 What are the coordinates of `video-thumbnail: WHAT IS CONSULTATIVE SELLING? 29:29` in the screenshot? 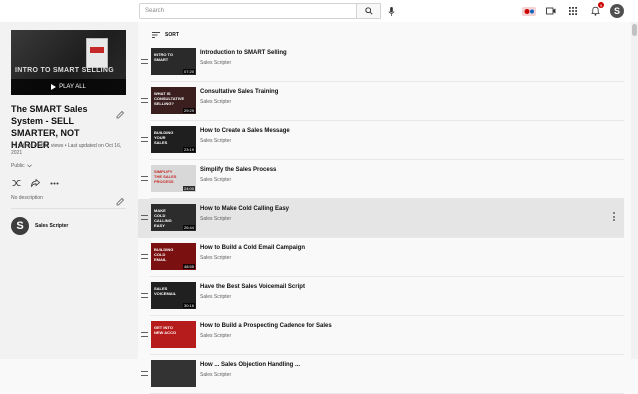 It's located at (173, 100).